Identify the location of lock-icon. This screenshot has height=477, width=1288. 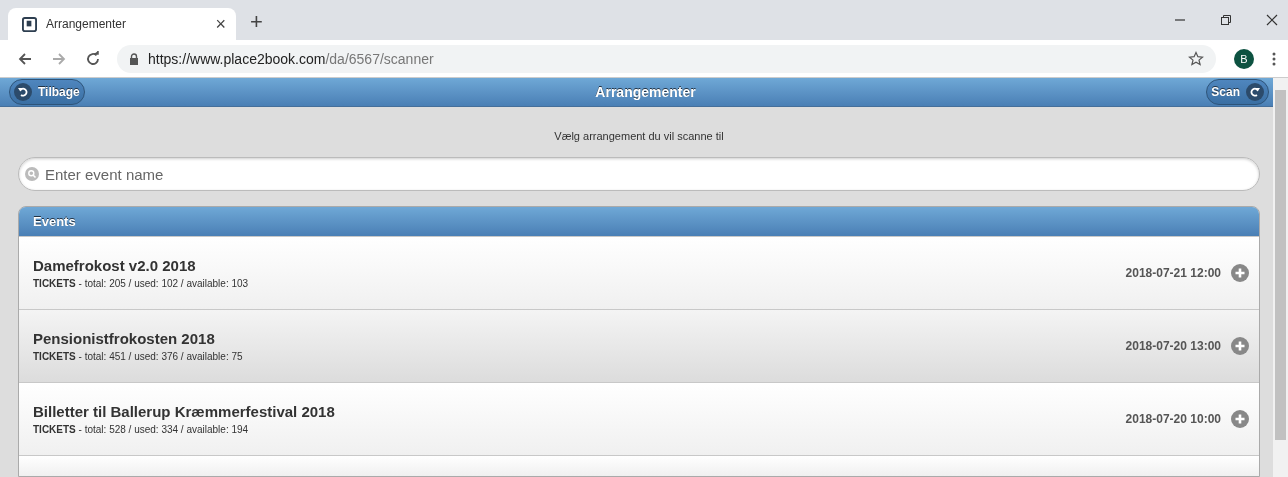
(134, 58).